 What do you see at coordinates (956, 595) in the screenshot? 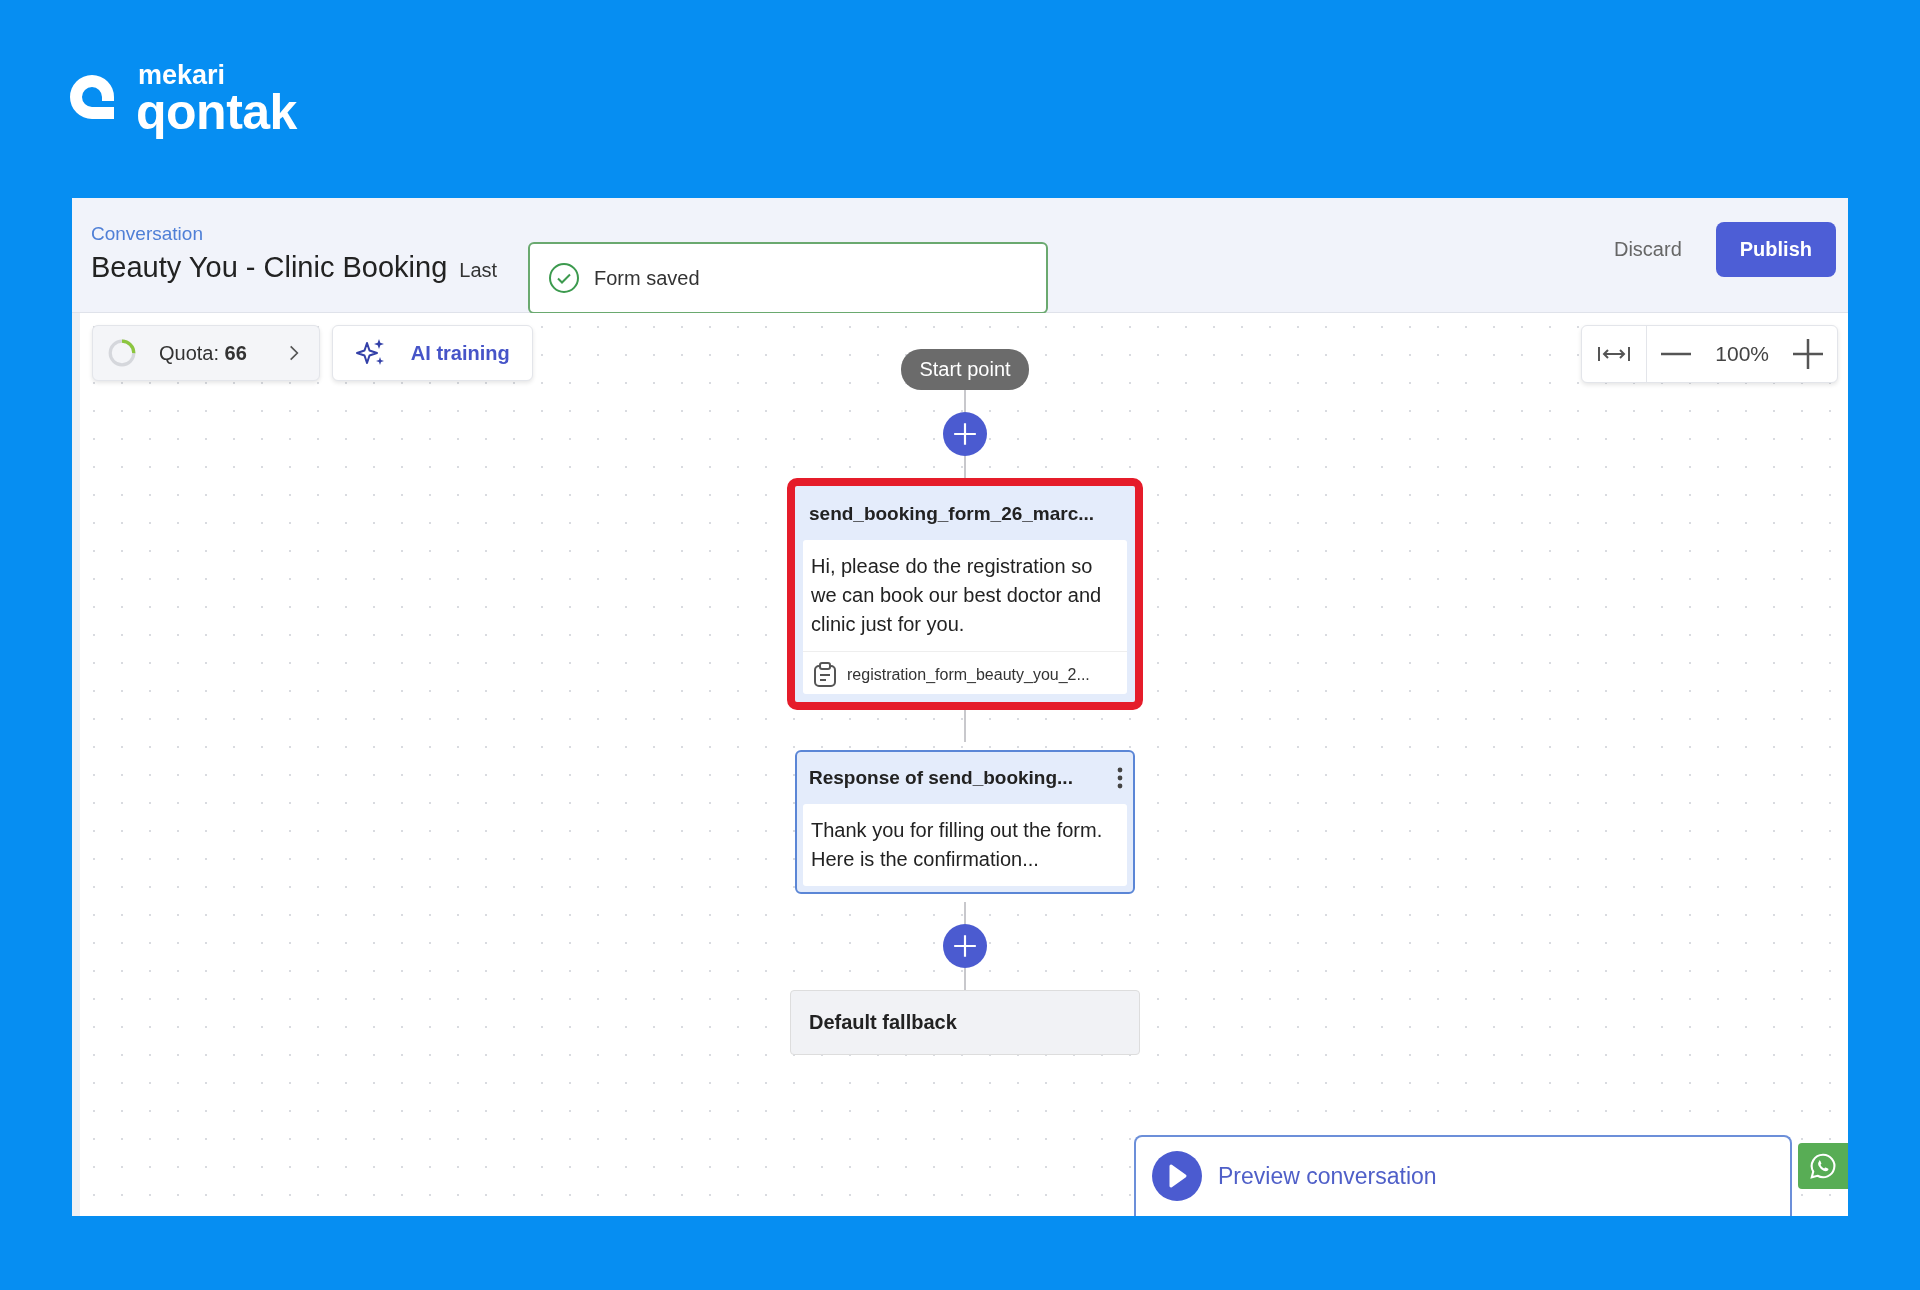
I see `node-message-text: Hi, please do the registration so we can book our best doctor and clinic just for you.` at bounding box center [956, 595].